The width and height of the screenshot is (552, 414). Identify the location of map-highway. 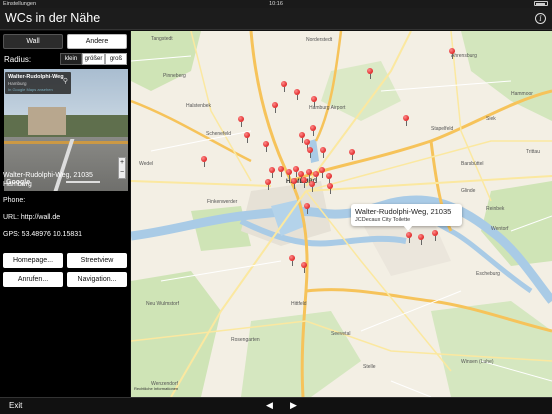
(191, 131).